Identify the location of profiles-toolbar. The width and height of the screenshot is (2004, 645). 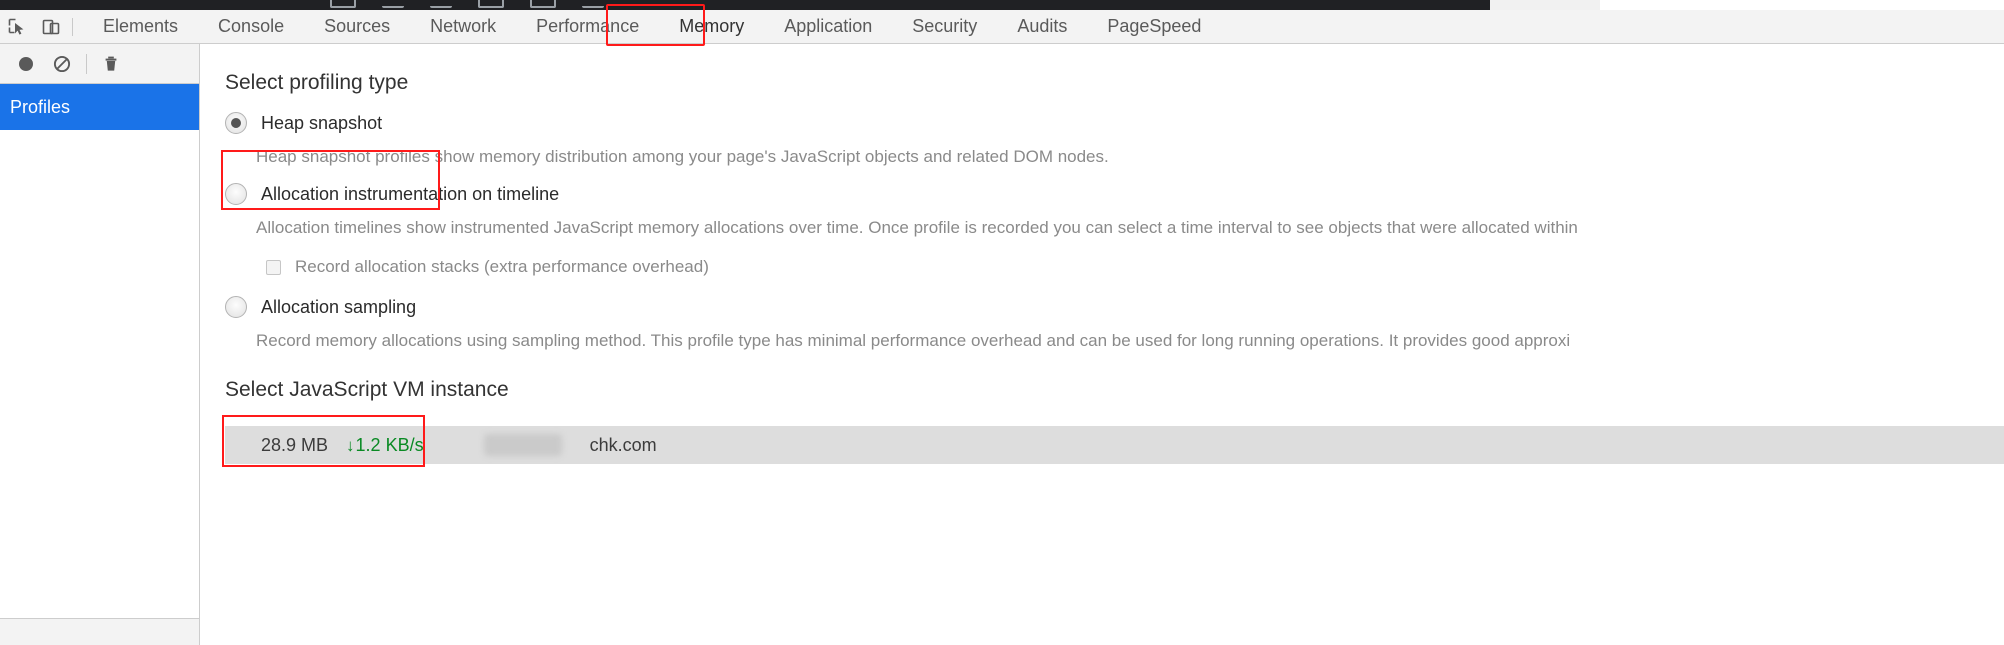
(99, 64).